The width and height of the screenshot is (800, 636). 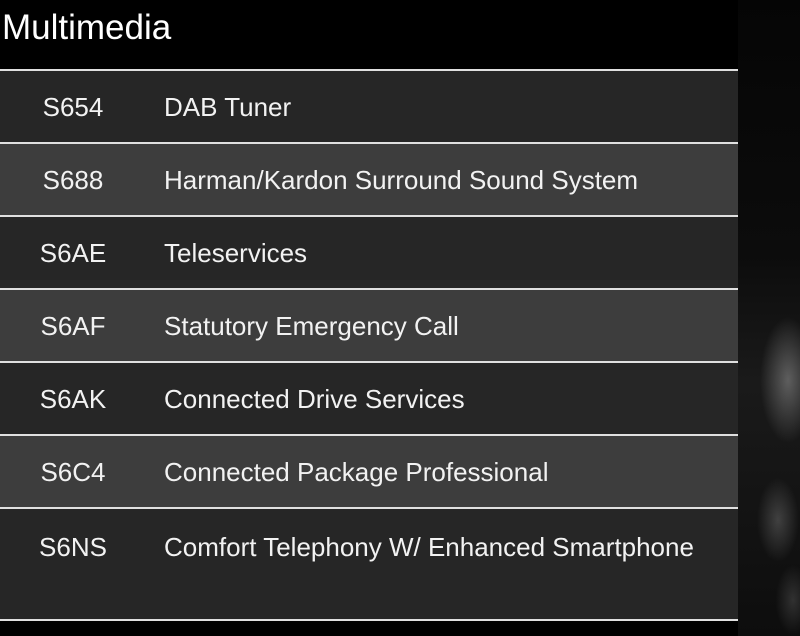 What do you see at coordinates (401, 179) in the screenshot?
I see `option-description: Harman/Kardon Surround Sound System` at bounding box center [401, 179].